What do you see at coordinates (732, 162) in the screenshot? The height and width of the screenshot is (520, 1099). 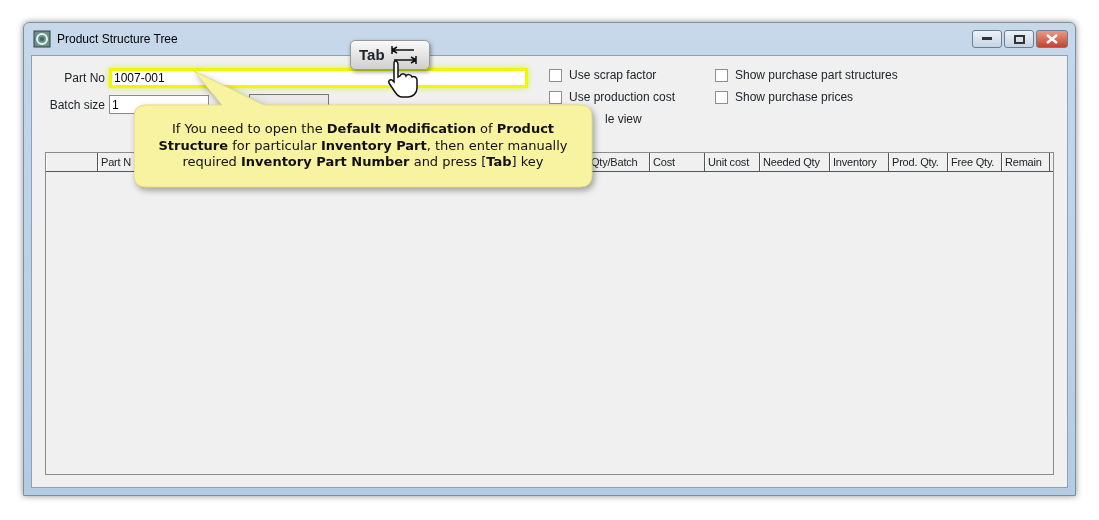 I see `column-header: Unit cost` at bounding box center [732, 162].